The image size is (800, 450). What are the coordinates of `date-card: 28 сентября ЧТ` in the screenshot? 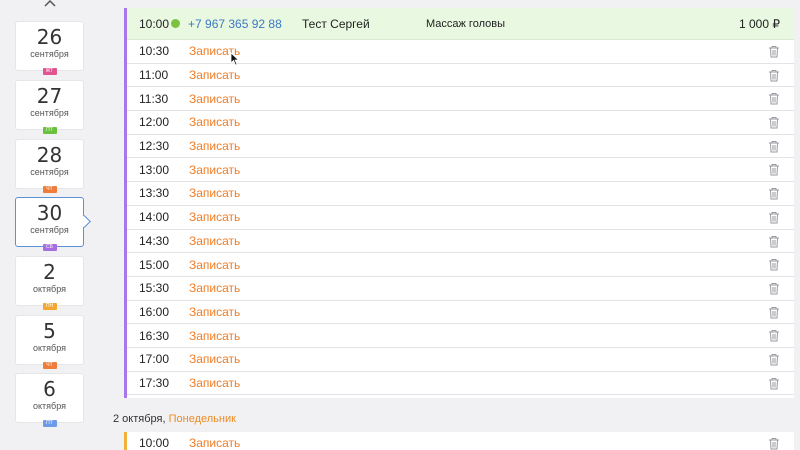 It's located at (49, 166).